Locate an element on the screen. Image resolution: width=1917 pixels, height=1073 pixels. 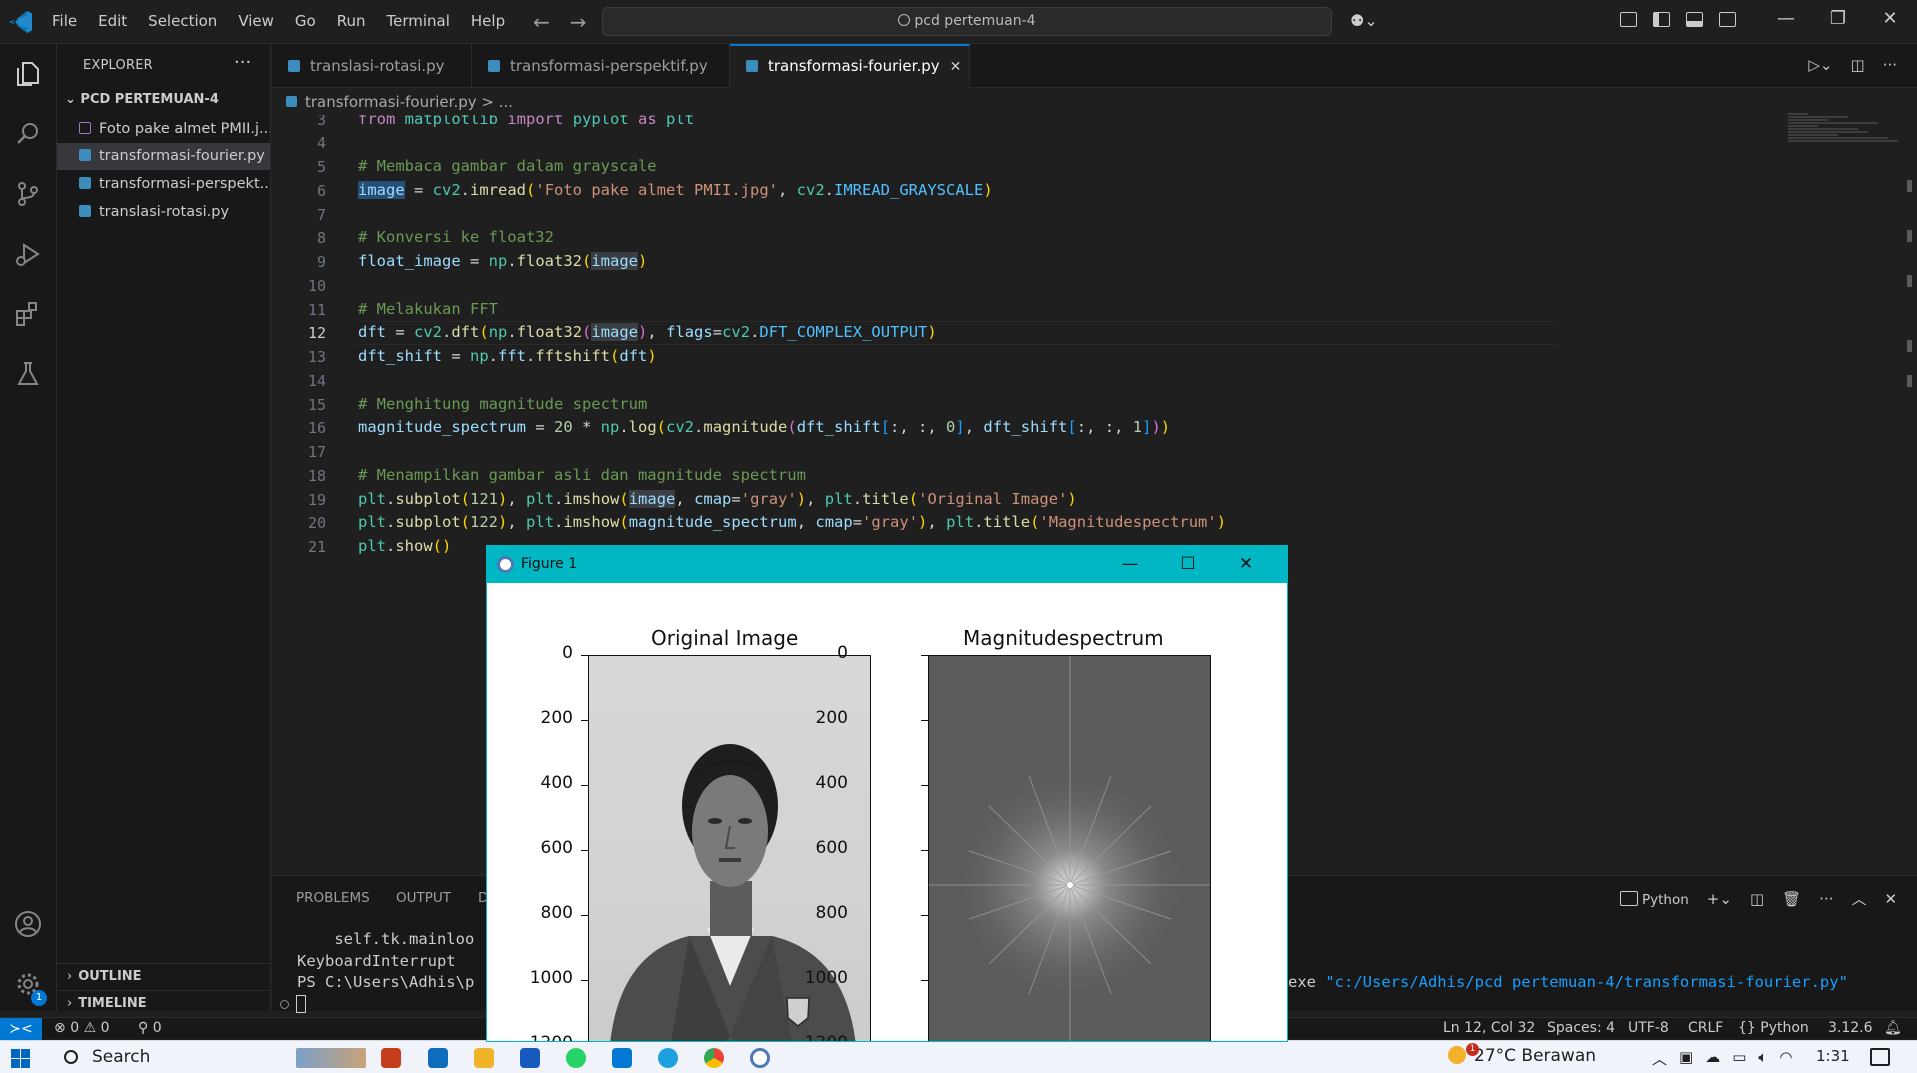
warning-icon: ⚠ is located at coordinates (90, 1028).